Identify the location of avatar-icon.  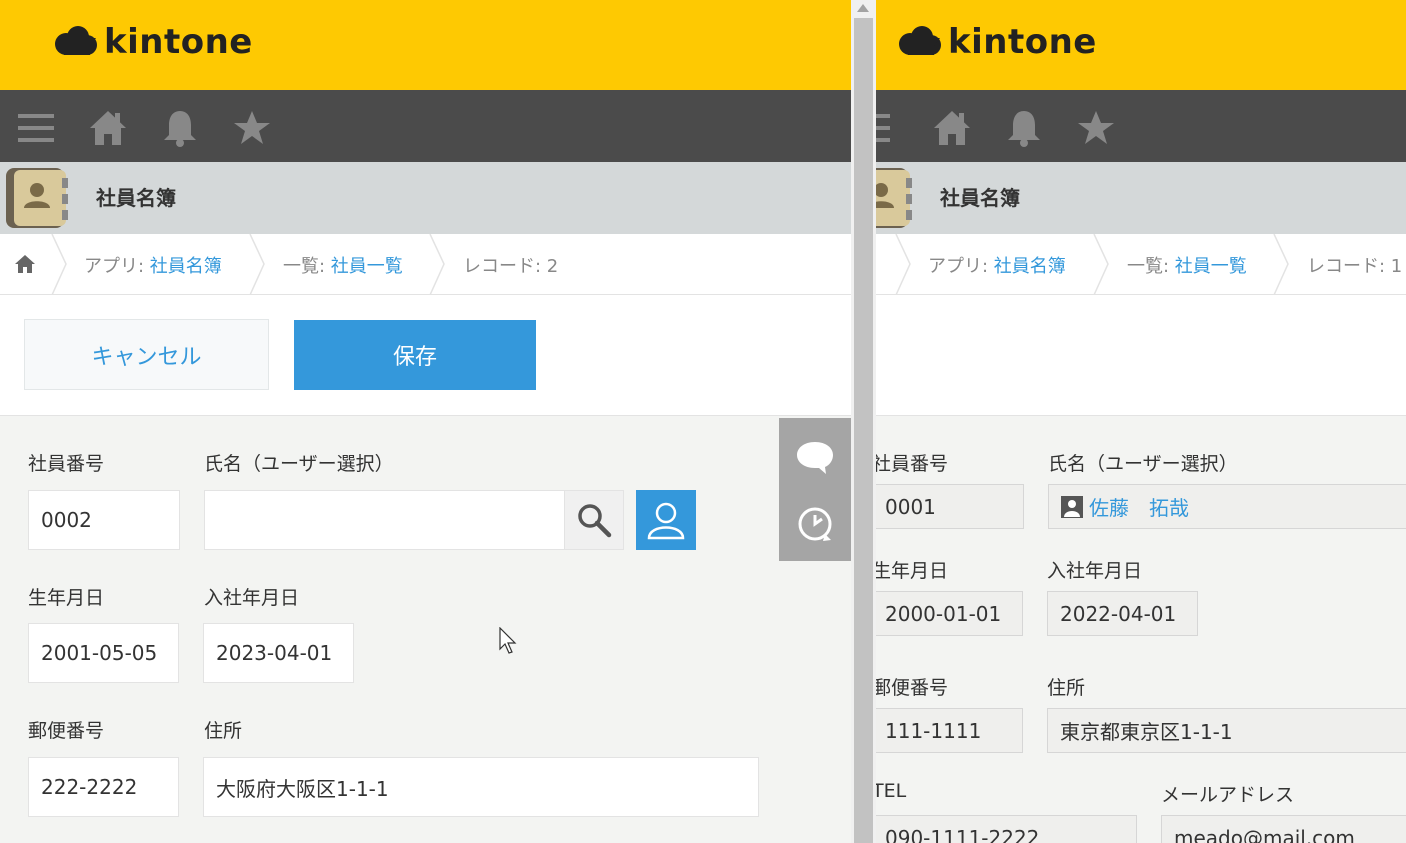
(1072, 506).